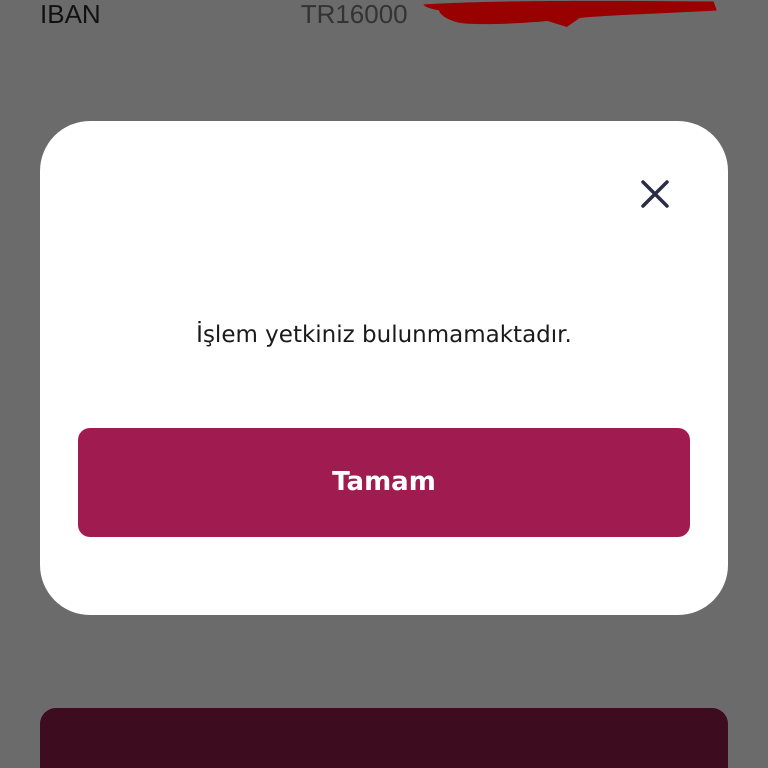  Describe the element at coordinates (70, 15) in the screenshot. I see `iban-label: IBAN` at that location.